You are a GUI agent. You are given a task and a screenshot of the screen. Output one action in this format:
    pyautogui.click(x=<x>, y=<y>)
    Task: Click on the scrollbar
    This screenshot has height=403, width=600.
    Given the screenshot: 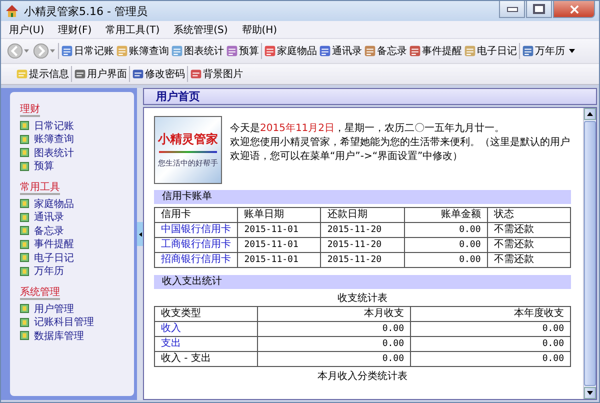 What is the action you would take?
    pyautogui.click(x=589, y=253)
    